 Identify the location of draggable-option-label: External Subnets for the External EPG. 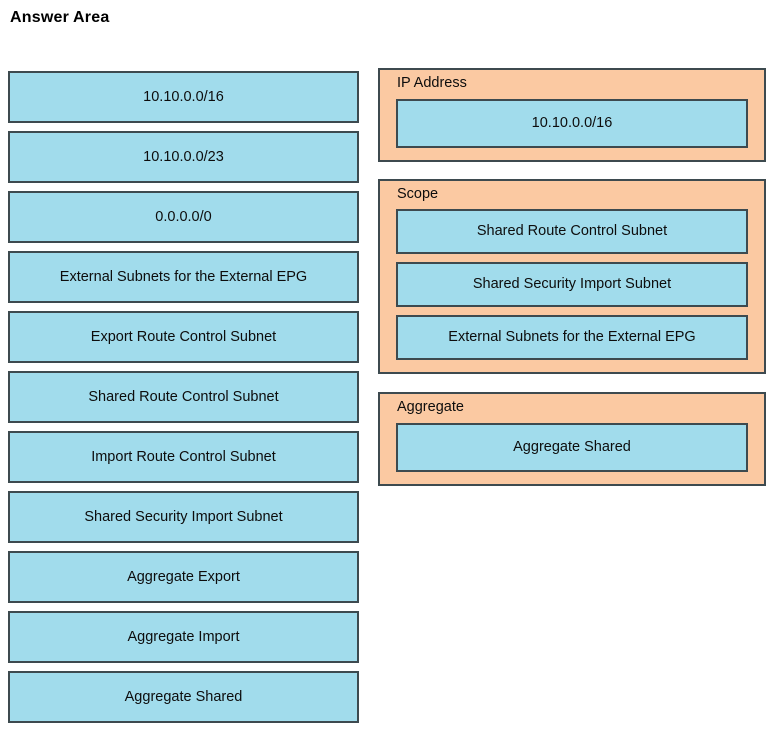
(183, 276).